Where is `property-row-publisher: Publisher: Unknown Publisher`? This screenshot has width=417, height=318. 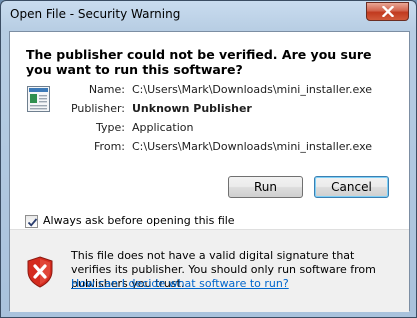 property-row-publisher: Publisher: Unknown Publisher is located at coordinates (210, 110).